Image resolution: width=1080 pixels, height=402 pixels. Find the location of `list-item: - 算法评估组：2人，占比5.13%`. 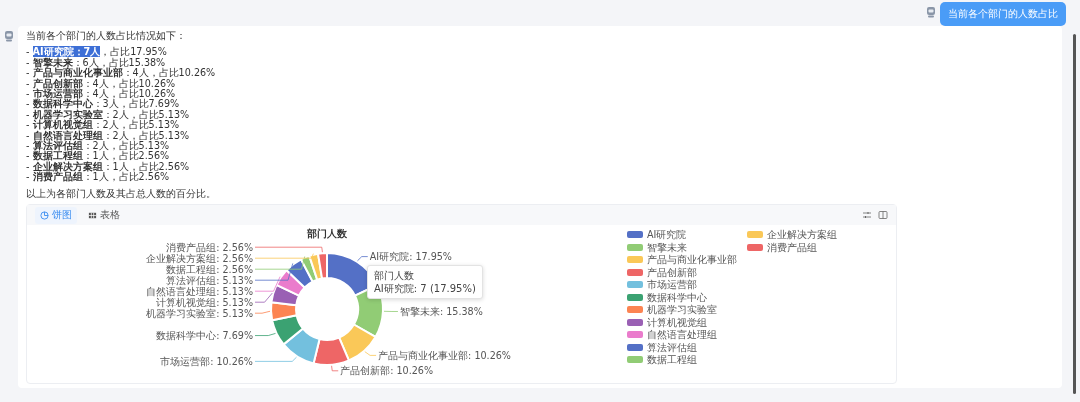

list-item: - 算法评估组：2人，占比5.13% is located at coordinates (98, 146).